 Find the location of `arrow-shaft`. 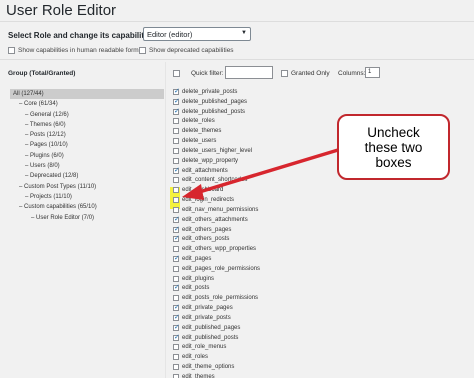

arrow-shaft is located at coordinates (267, 171).